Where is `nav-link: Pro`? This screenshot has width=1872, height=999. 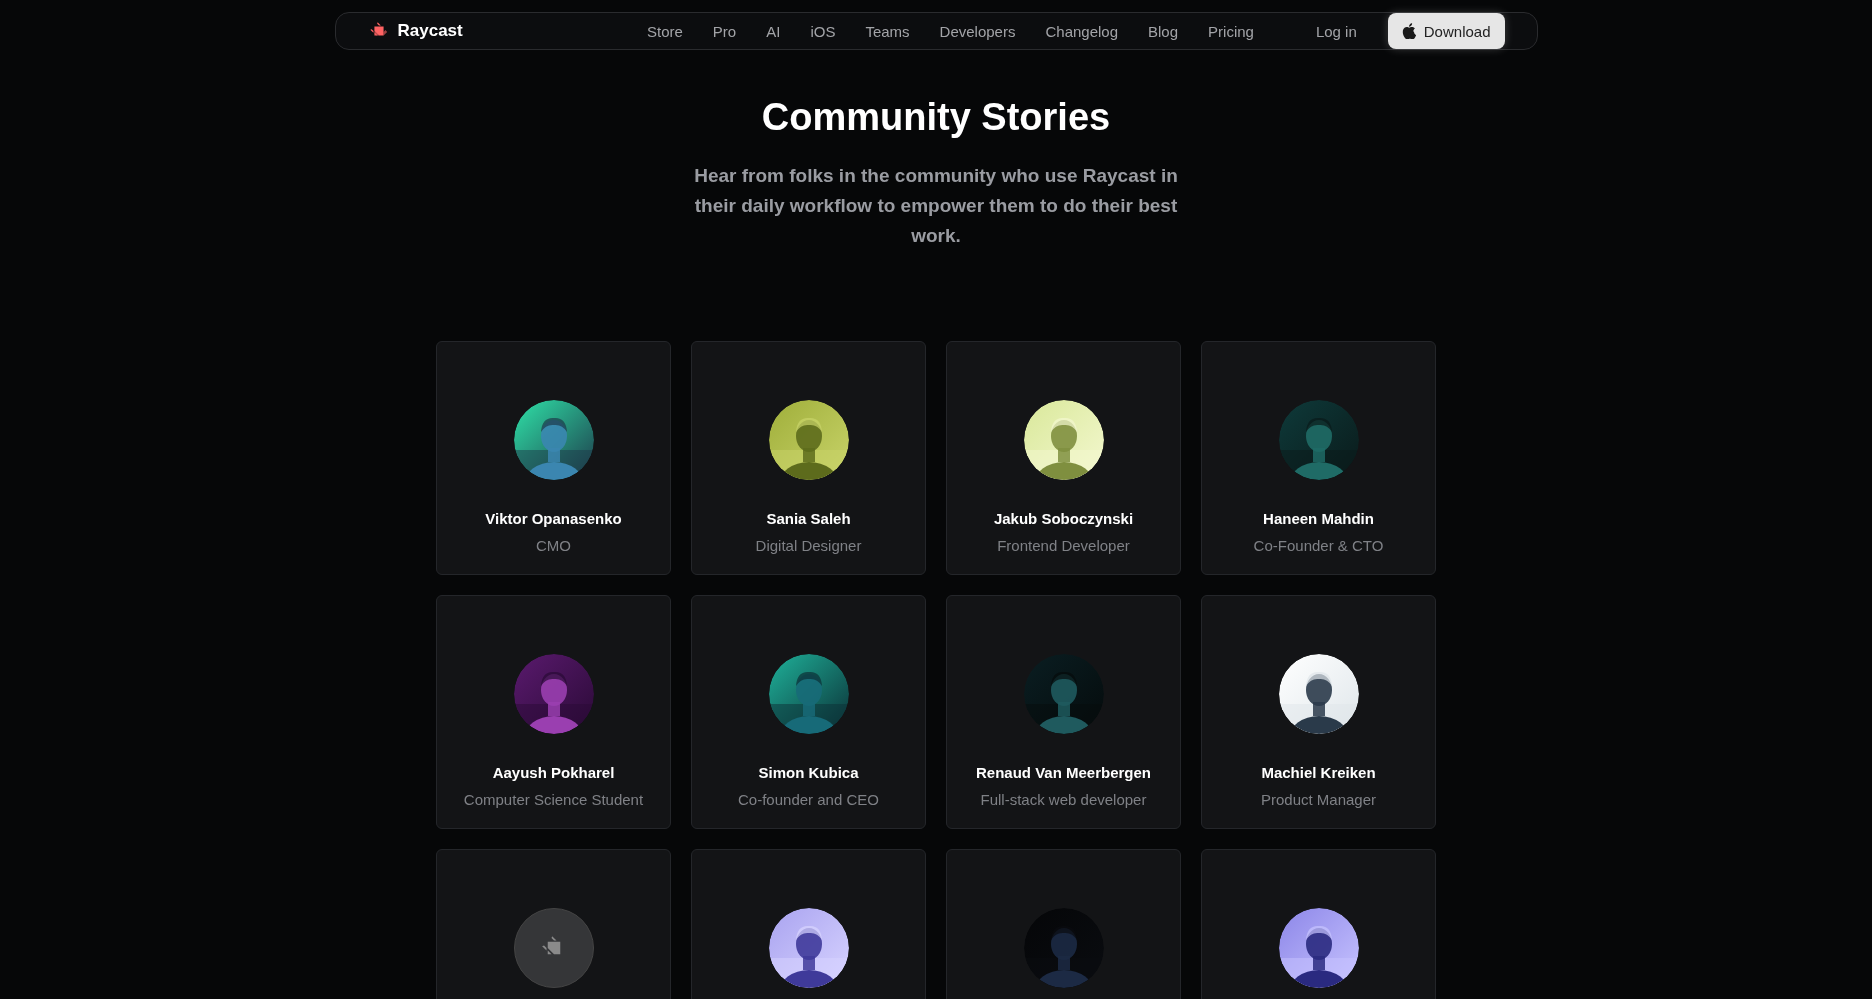
nav-link: Pro is located at coordinates (724, 31).